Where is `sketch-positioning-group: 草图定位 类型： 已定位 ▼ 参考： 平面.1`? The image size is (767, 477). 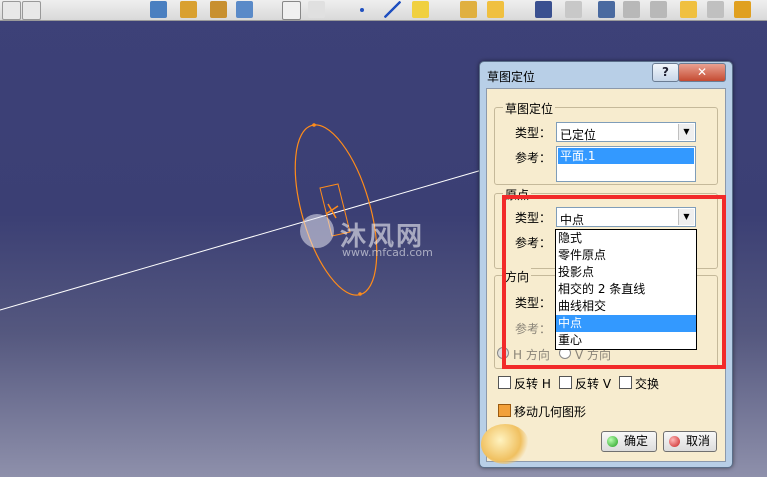
sketch-positioning-group: 草图定位 类型： 已定位 ▼ 参考： 平面.1 is located at coordinates (606, 142).